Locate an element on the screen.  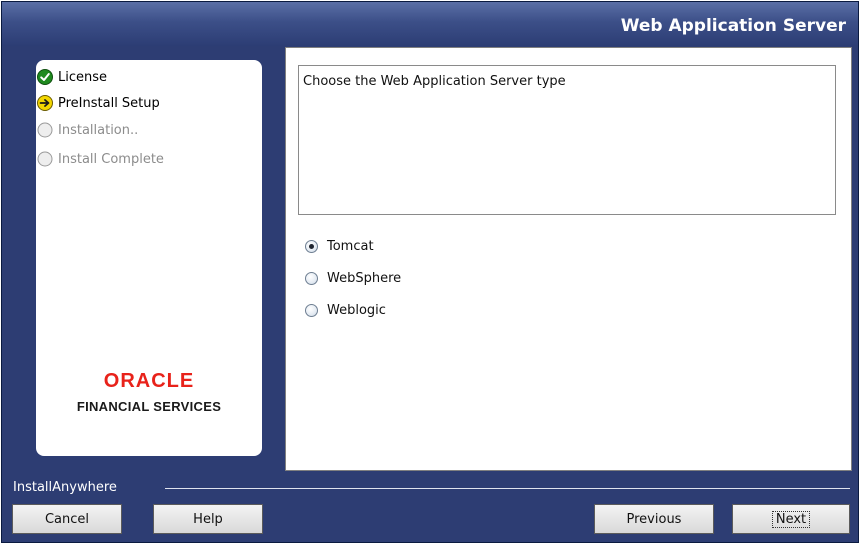
next-button: Next is located at coordinates (791, 519).